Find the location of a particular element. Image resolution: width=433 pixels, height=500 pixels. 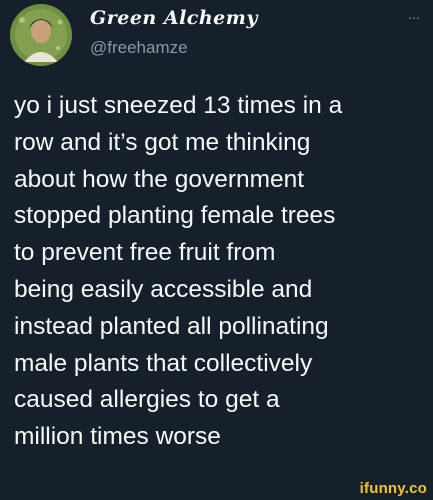

ifunny-watermark: ifunny.co is located at coordinates (393, 488).